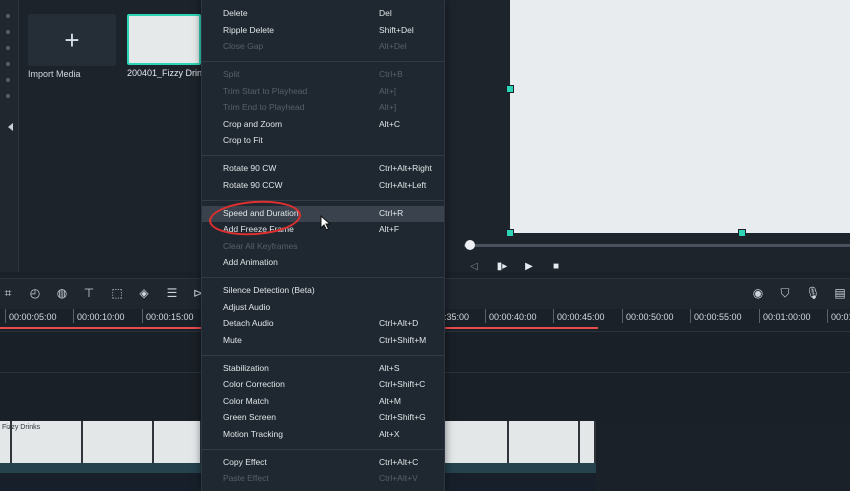  Describe the element at coordinates (144, 293) in the screenshot. I see `keyframe-icon: ◈` at that location.